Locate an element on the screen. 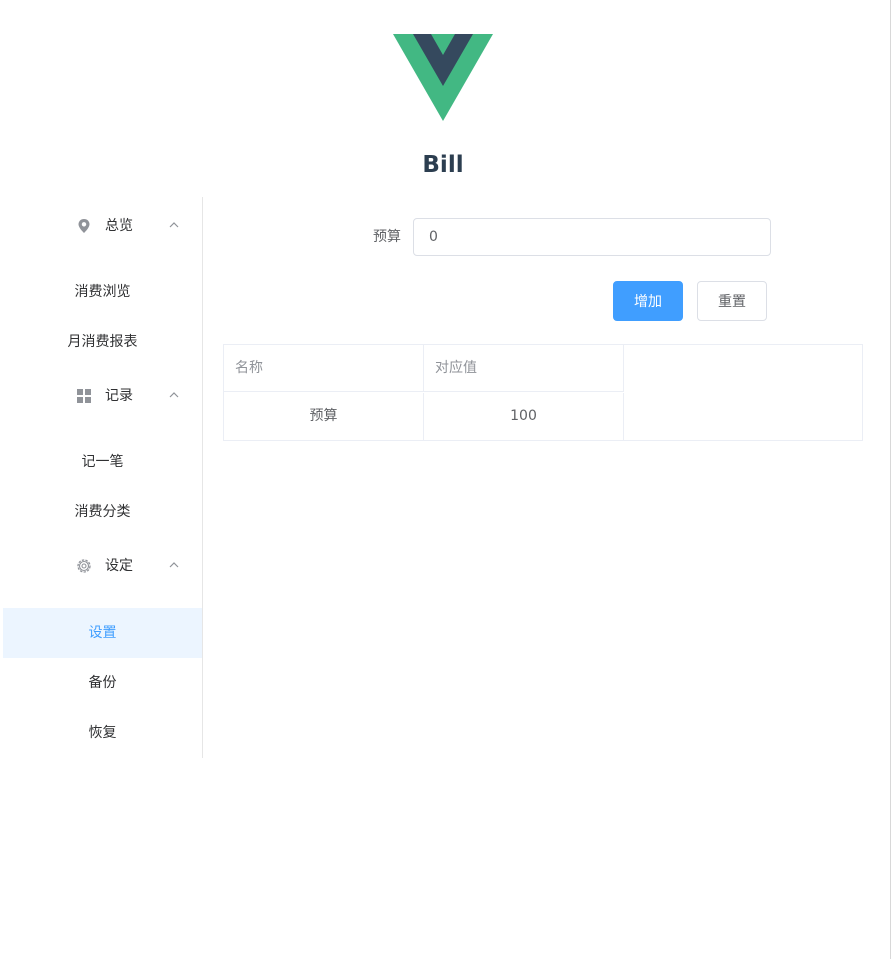 This screenshot has height=959, width=893. table-header-value: 对应值 is located at coordinates (524, 368).